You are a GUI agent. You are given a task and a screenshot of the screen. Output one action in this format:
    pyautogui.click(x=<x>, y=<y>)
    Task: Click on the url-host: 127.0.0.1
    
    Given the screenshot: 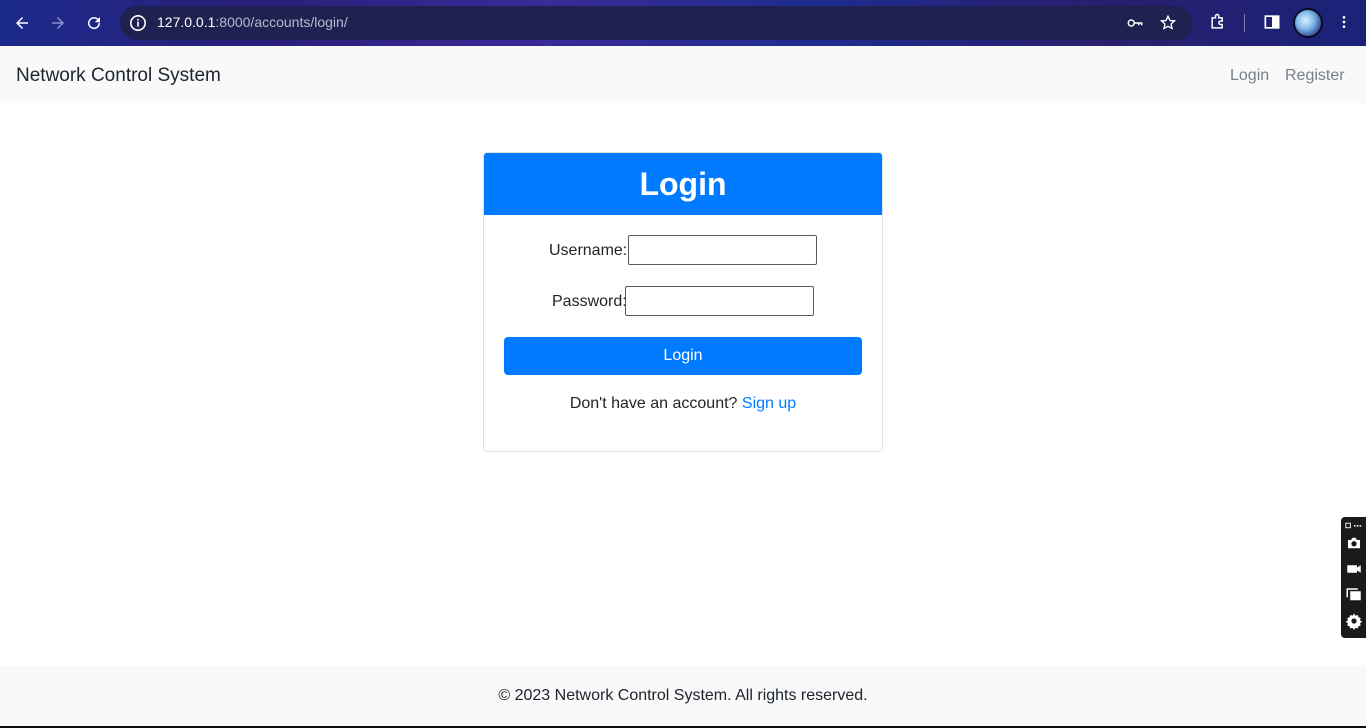 What is the action you would take?
    pyautogui.click(x=186, y=22)
    